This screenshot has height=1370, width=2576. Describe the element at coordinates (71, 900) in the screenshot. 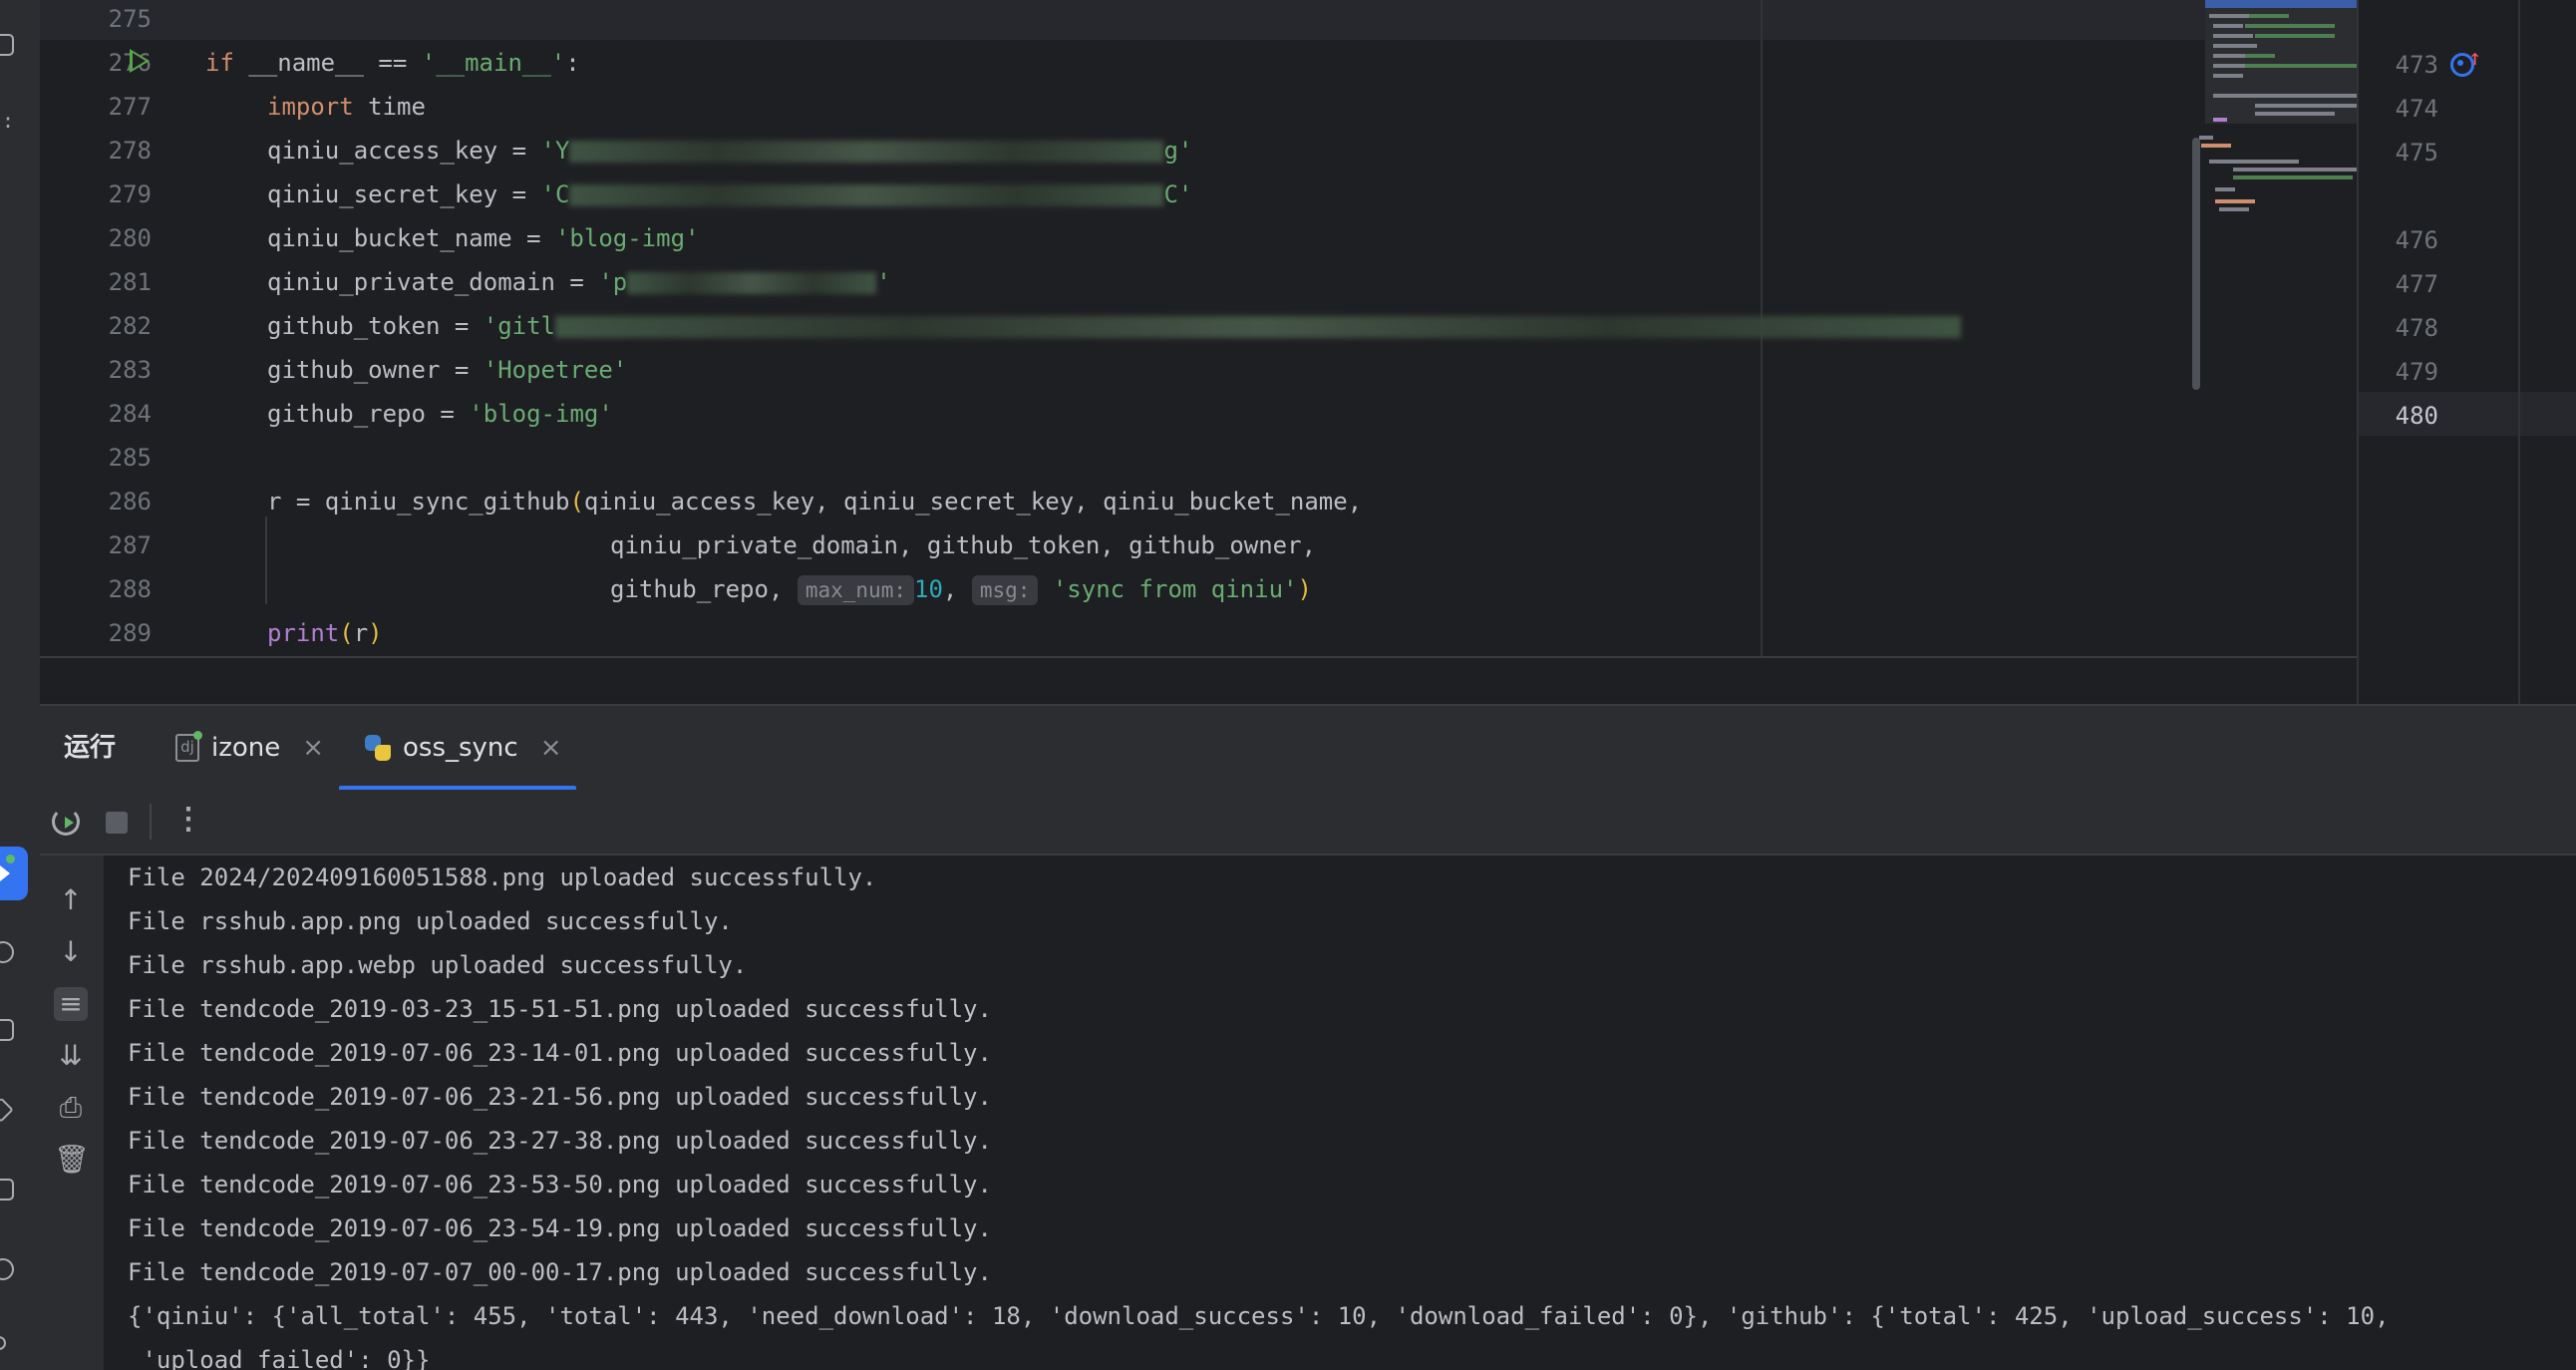

I see `scroll-up-icon: ↑` at that location.